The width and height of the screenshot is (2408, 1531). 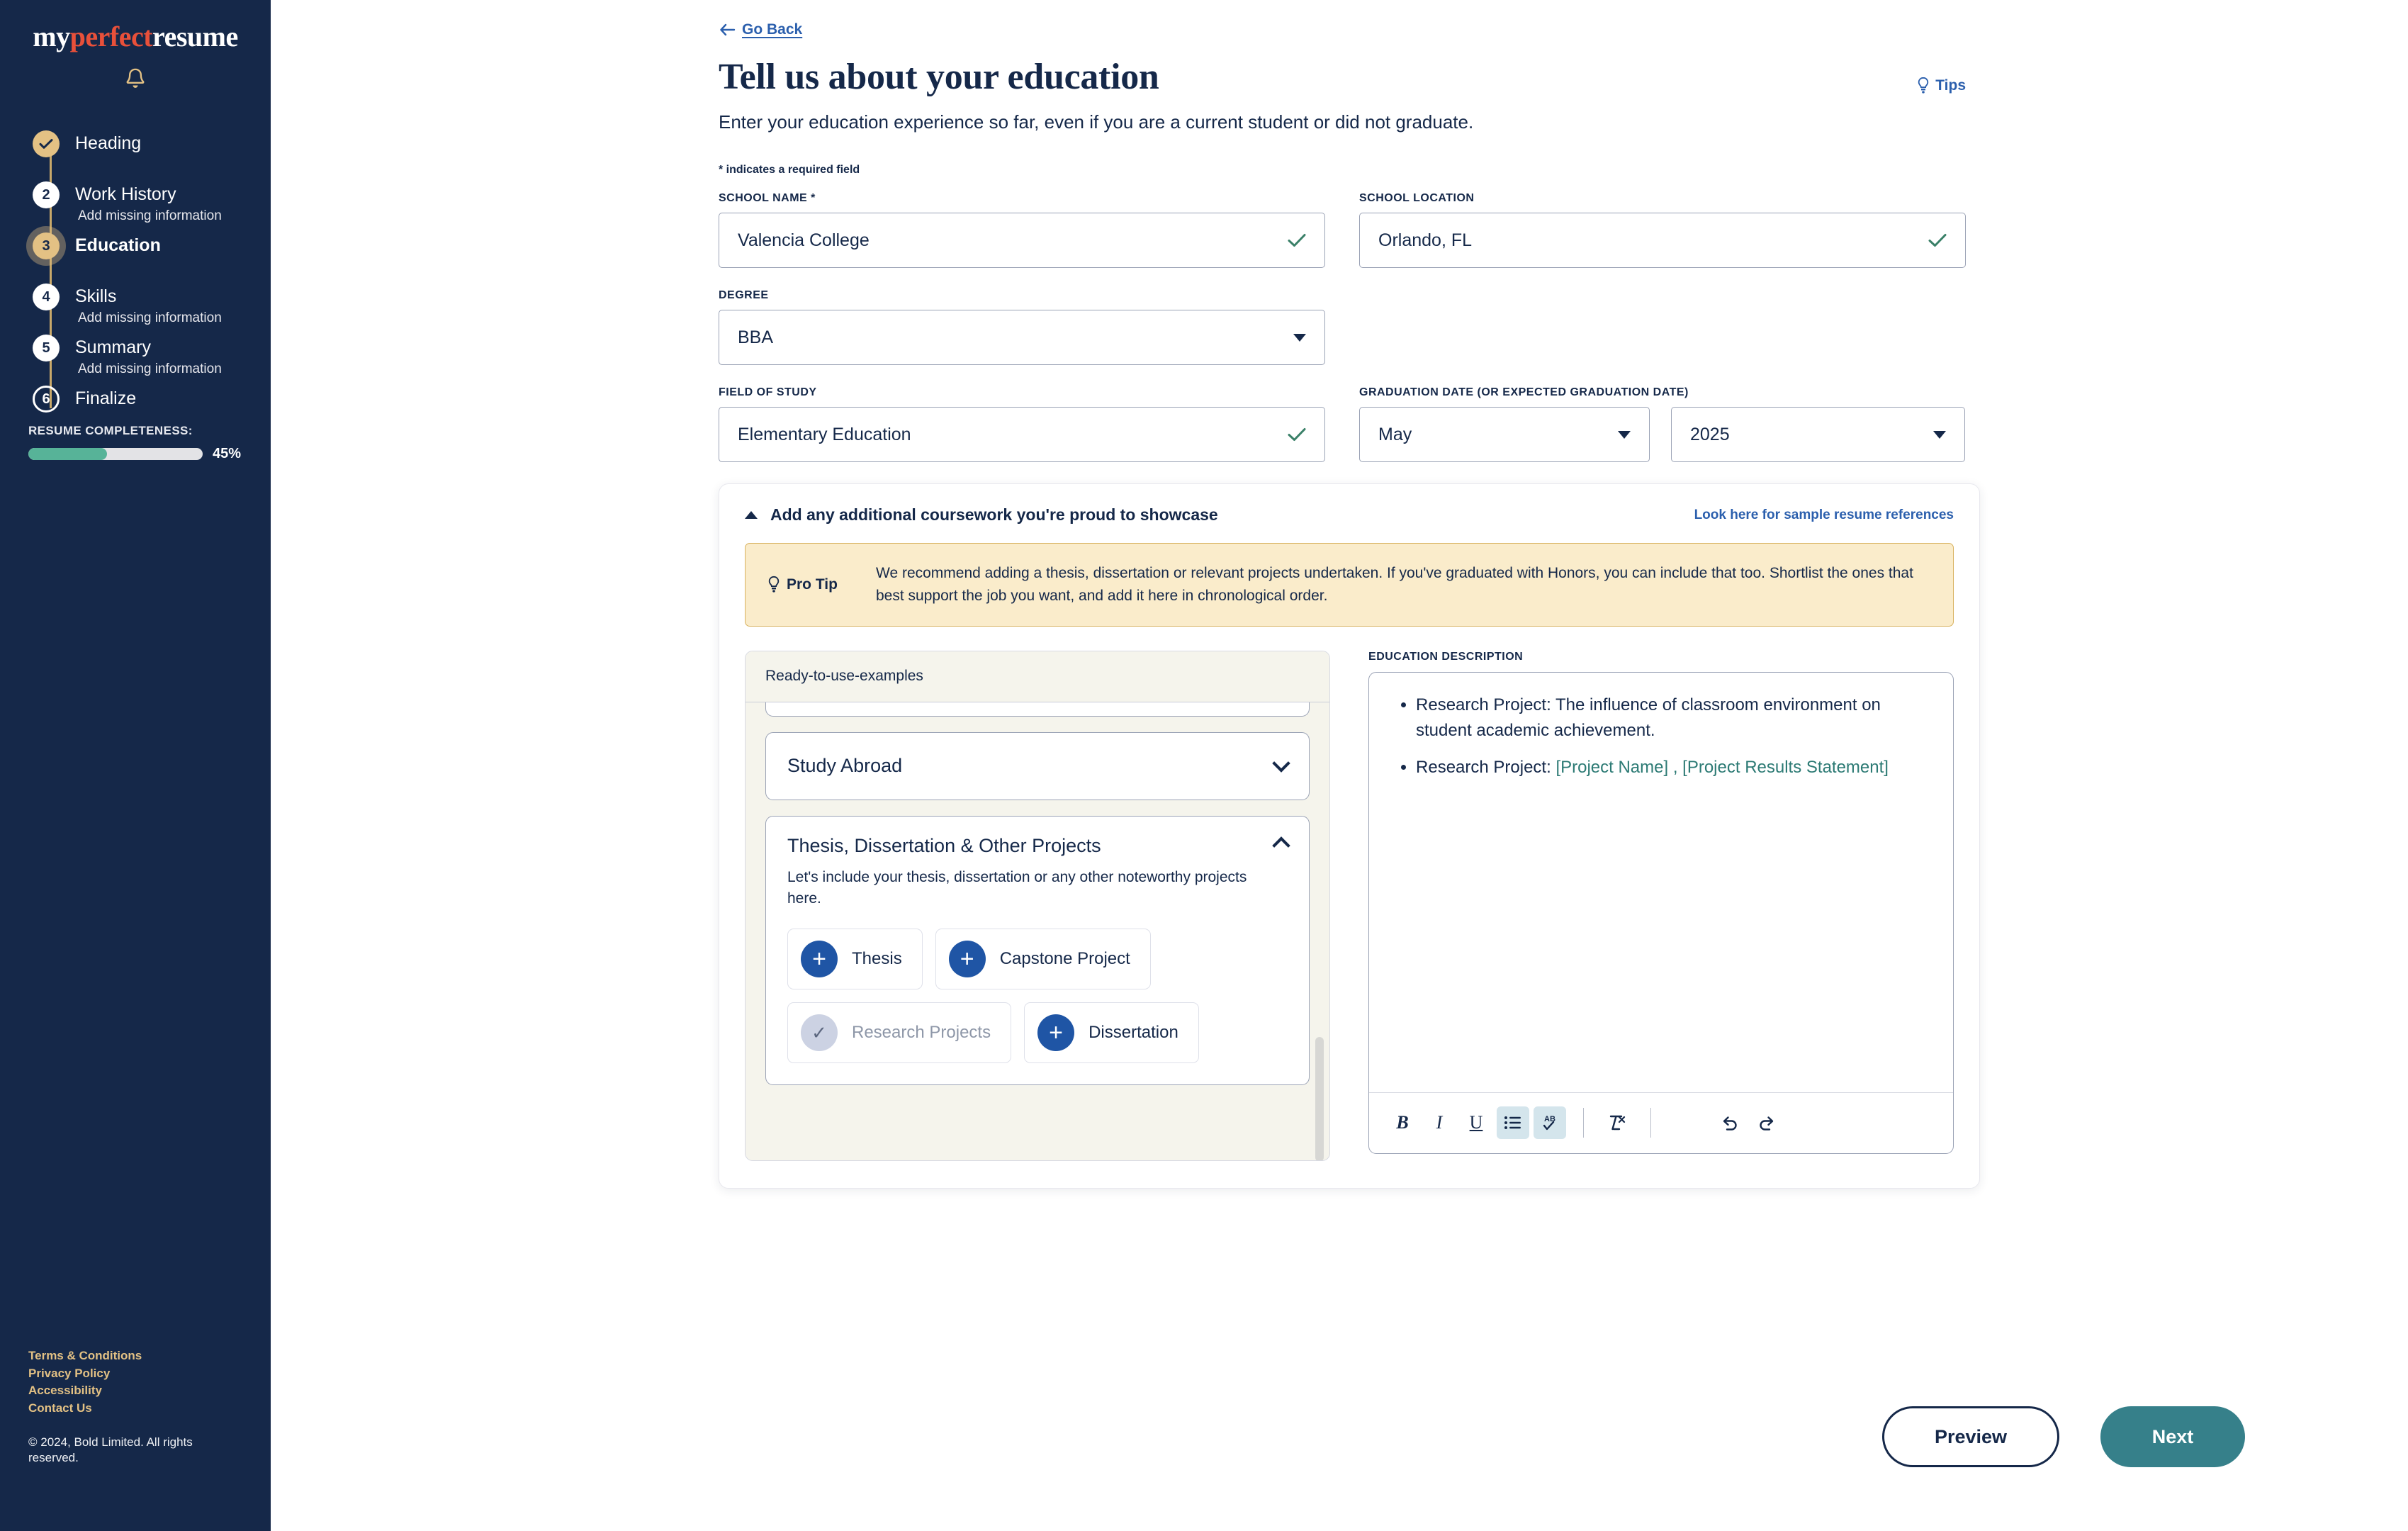 What do you see at coordinates (1395, 434) in the screenshot?
I see `graduation-month-value: May` at bounding box center [1395, 434].